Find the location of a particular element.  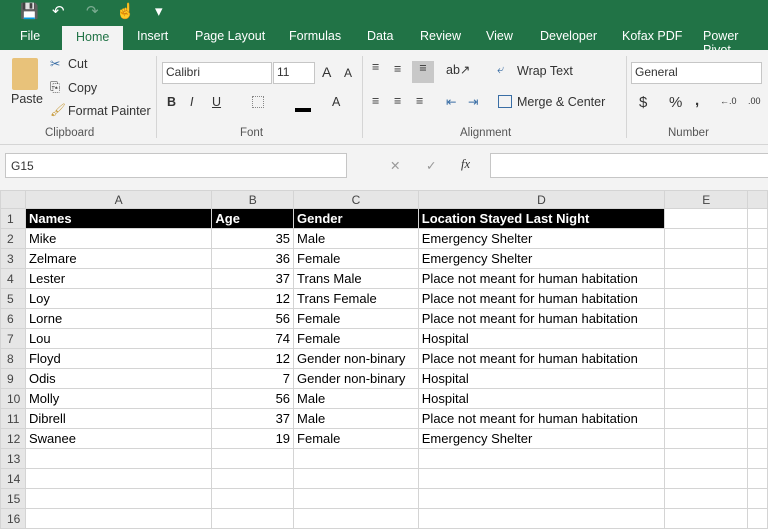

tab-review: Review is located at coordinates (440, 36).